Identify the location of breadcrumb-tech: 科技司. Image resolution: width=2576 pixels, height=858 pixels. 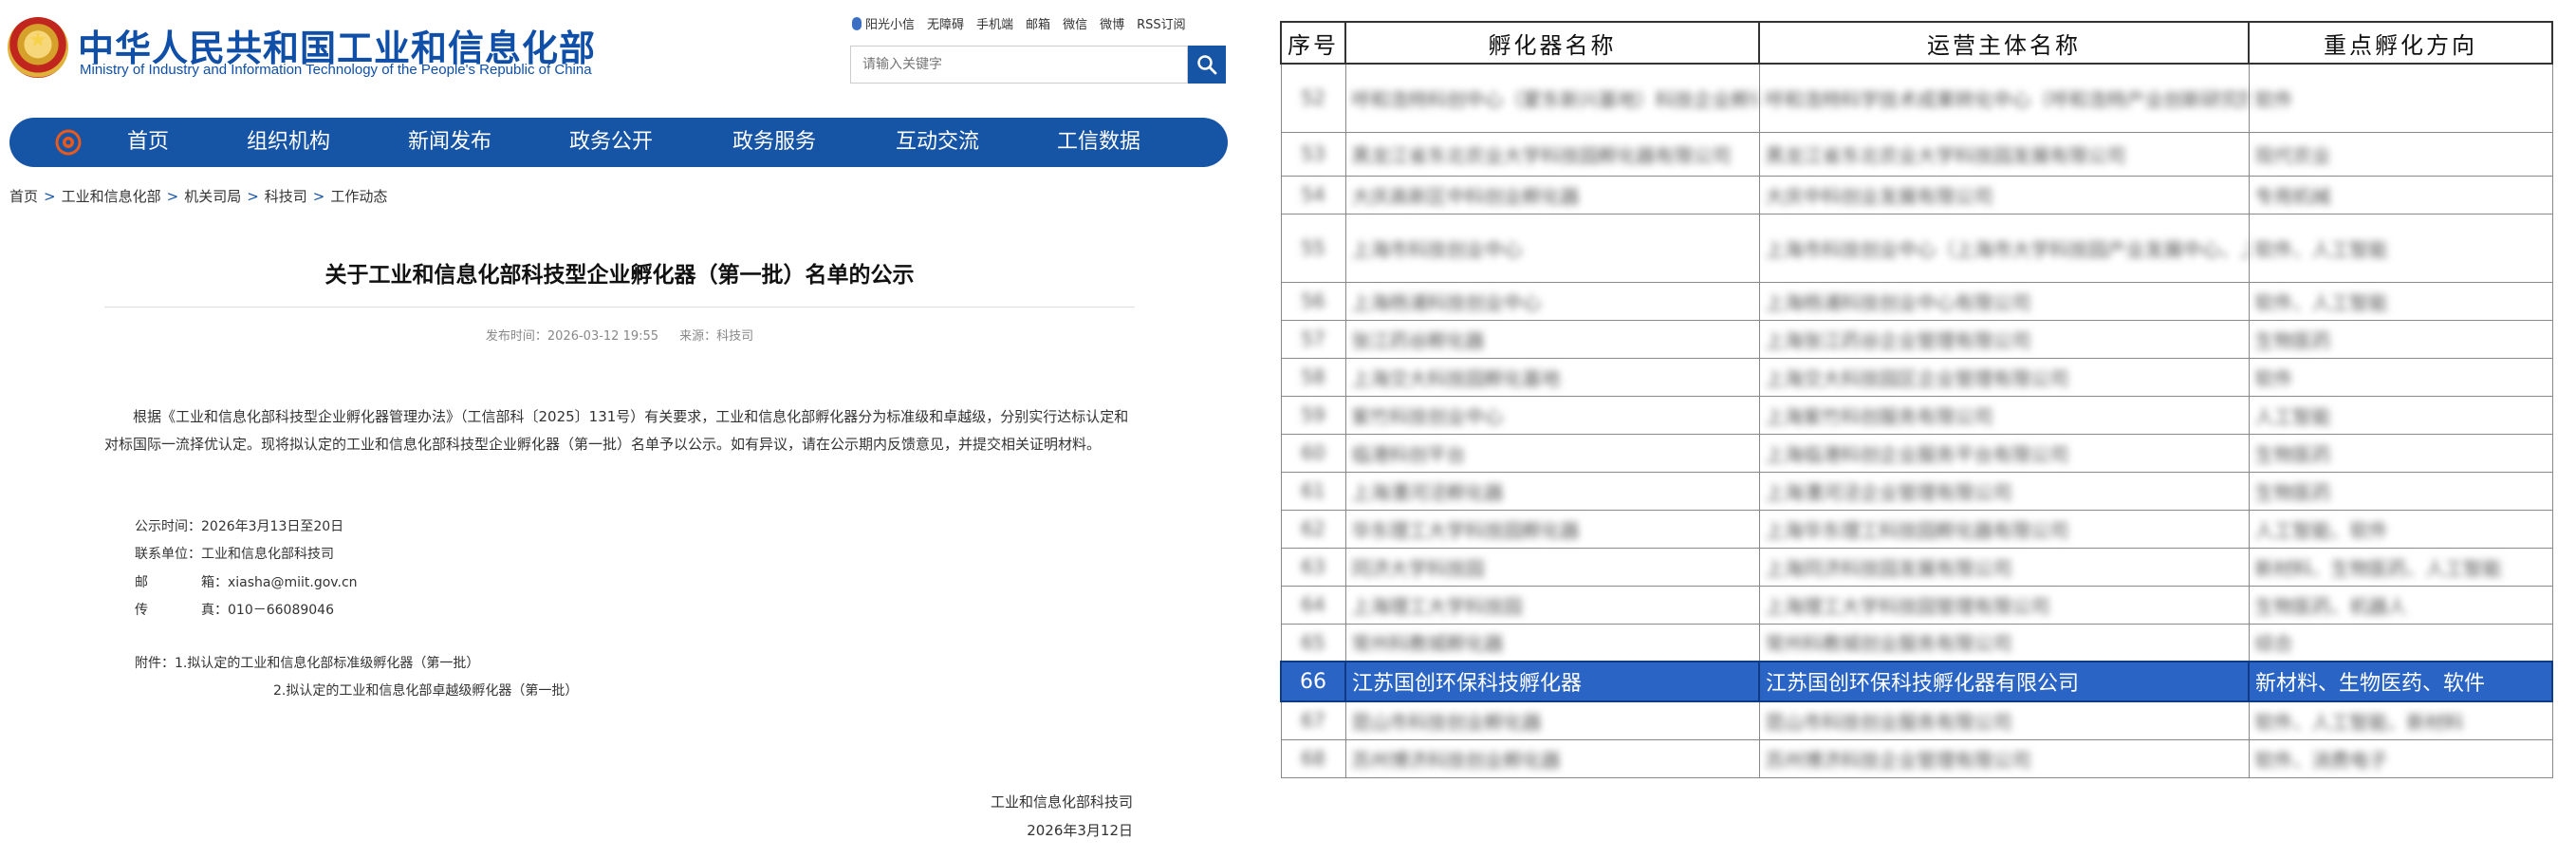
(286, 196).